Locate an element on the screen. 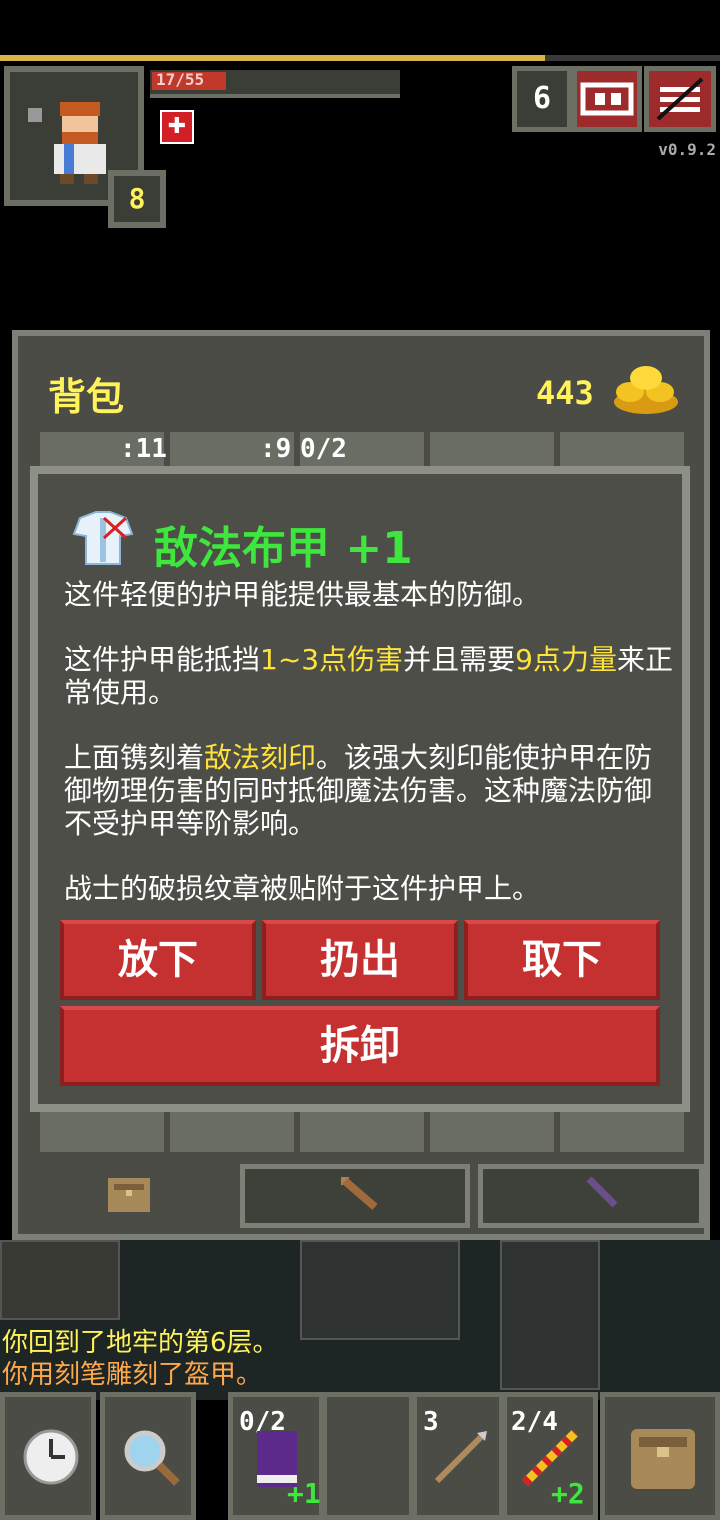  search-icon is located at coordinates (152, 1458).